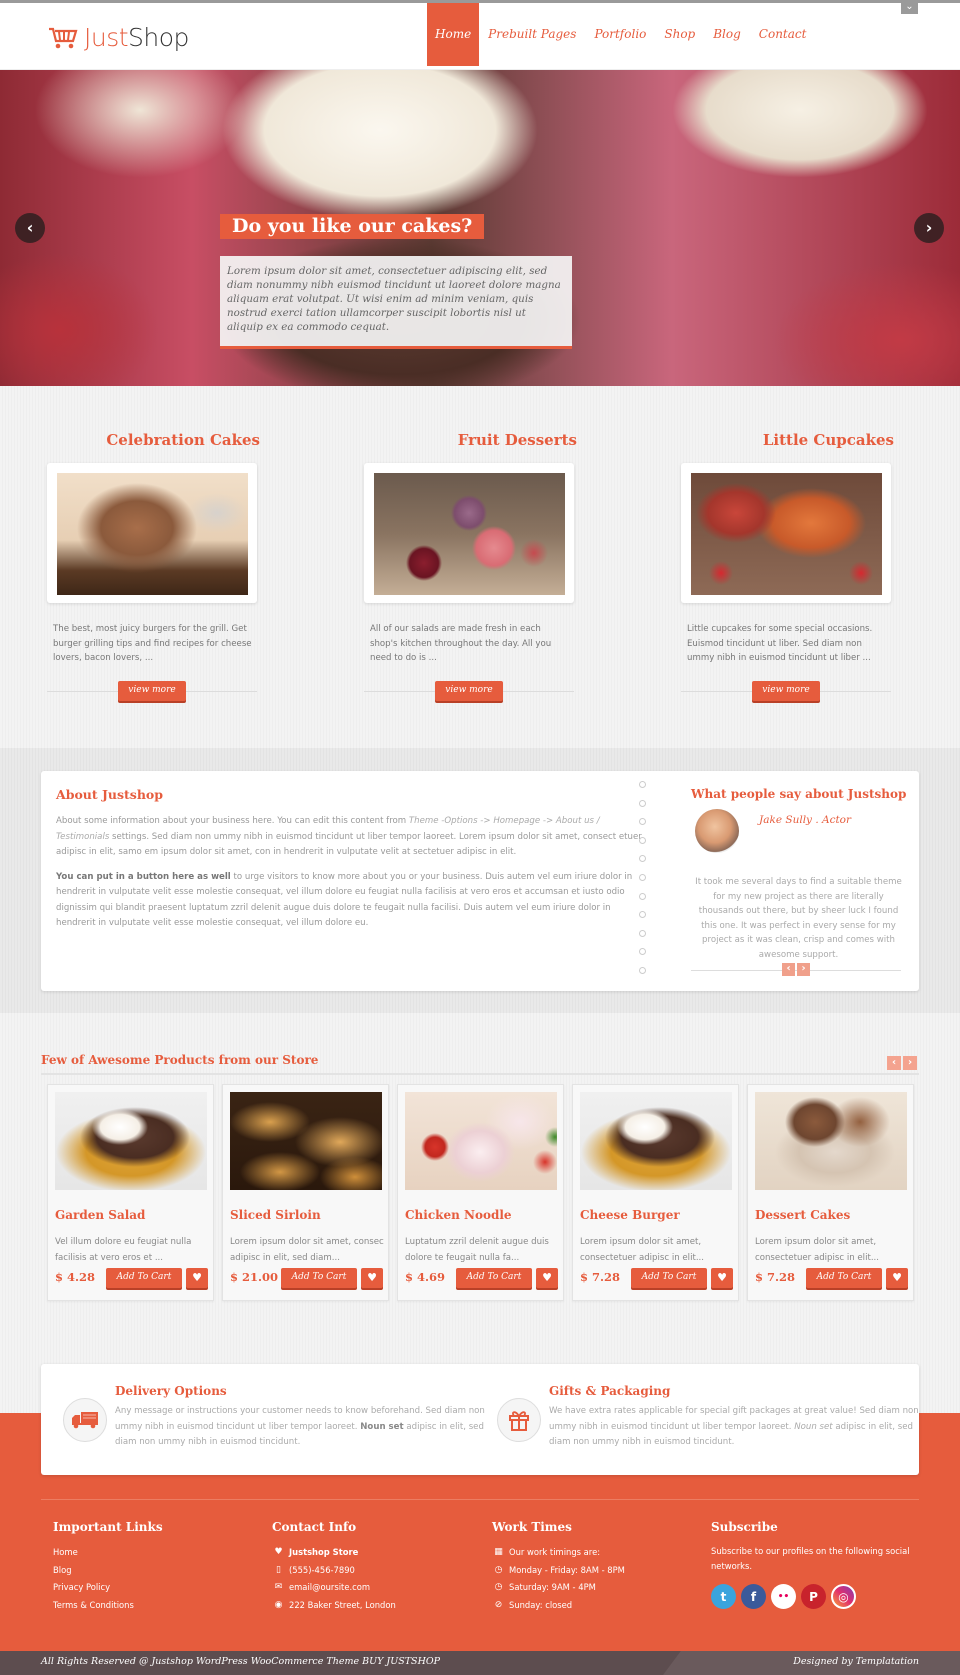 This screenshot has height=1675, width=960. I want to click on facebook-icon: f, so click(753, 1596).